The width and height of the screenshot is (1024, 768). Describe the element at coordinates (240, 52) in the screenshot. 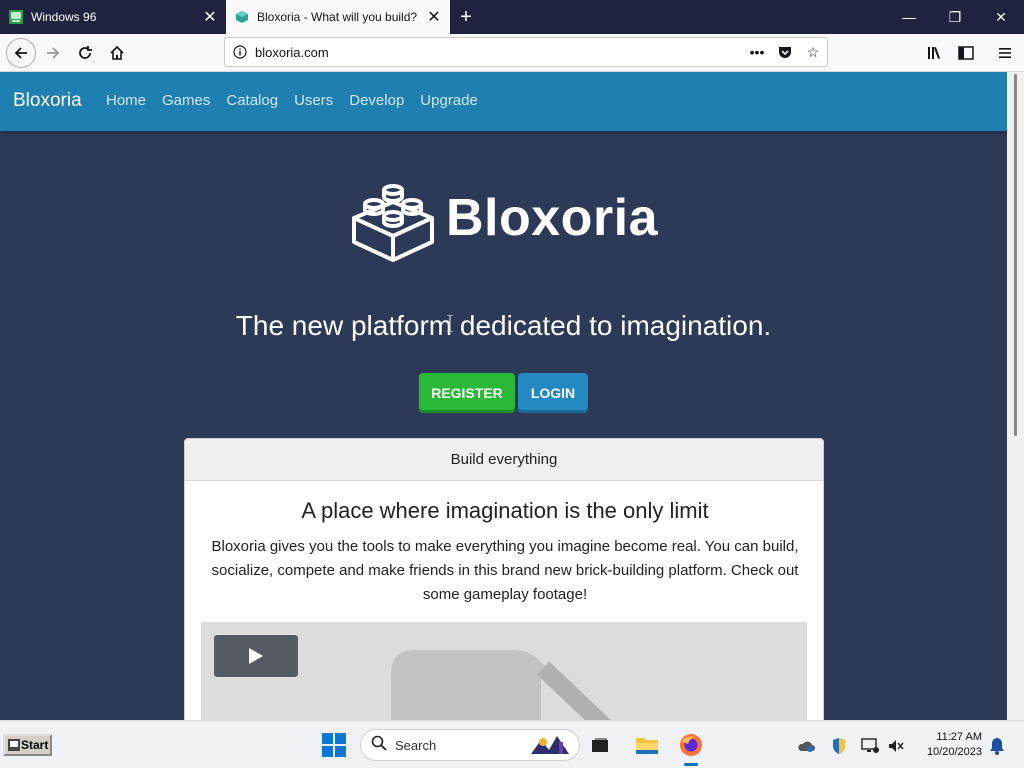

I see `site-info-icon` at that location.